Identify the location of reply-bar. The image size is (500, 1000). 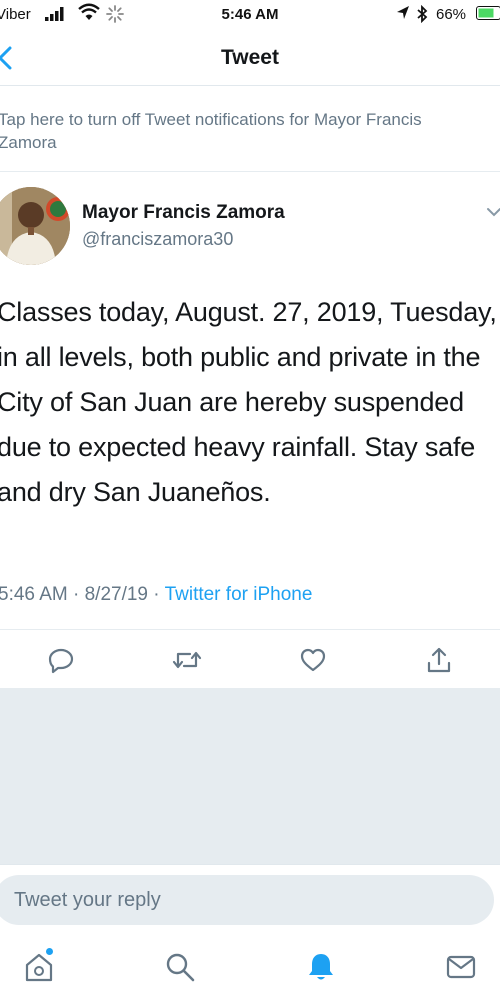
(250, 900).